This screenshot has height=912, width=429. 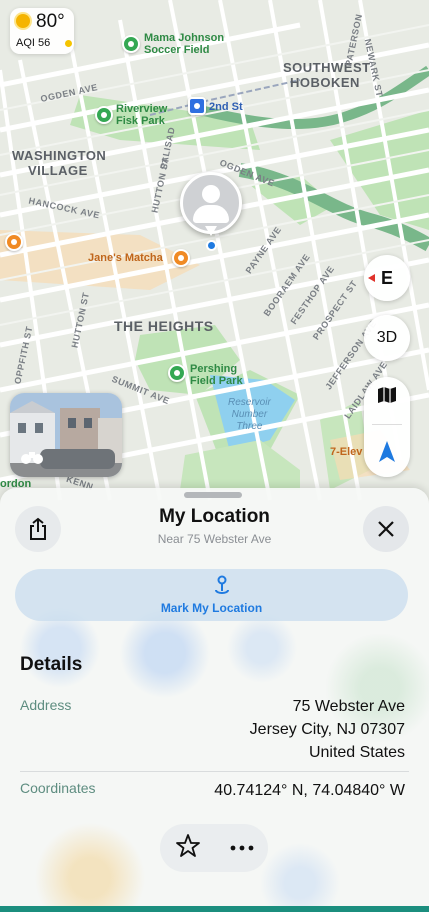 I want to click on address-line: 75 Webster Ave, so click(x=348, y=706).